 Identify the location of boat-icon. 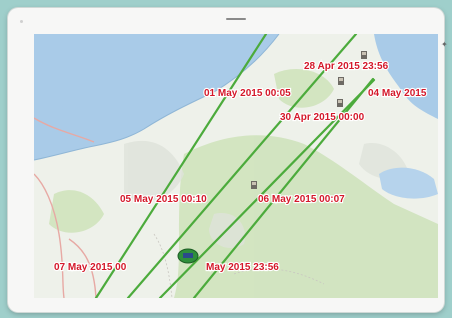
(188, 256).